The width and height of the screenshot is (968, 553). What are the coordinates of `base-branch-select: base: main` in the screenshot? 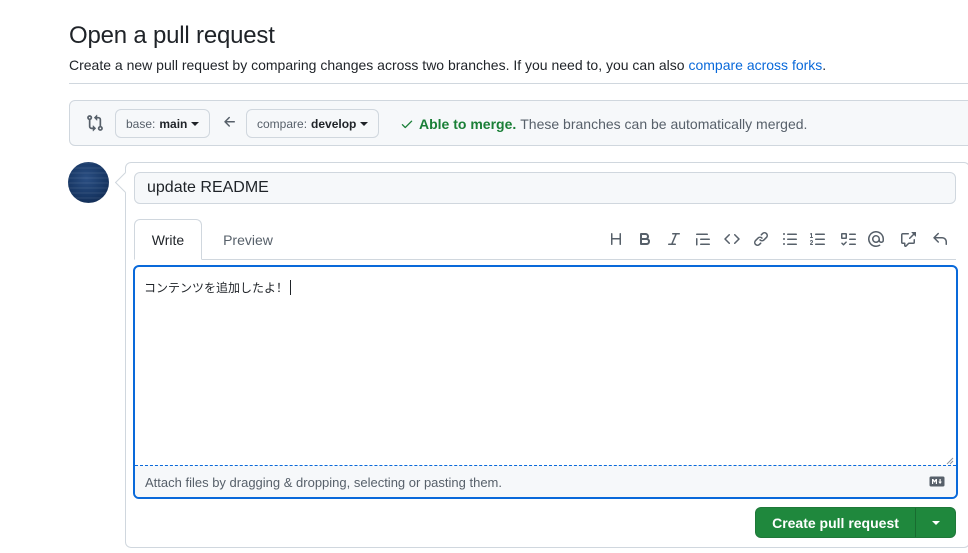 It's located at (163, 123).